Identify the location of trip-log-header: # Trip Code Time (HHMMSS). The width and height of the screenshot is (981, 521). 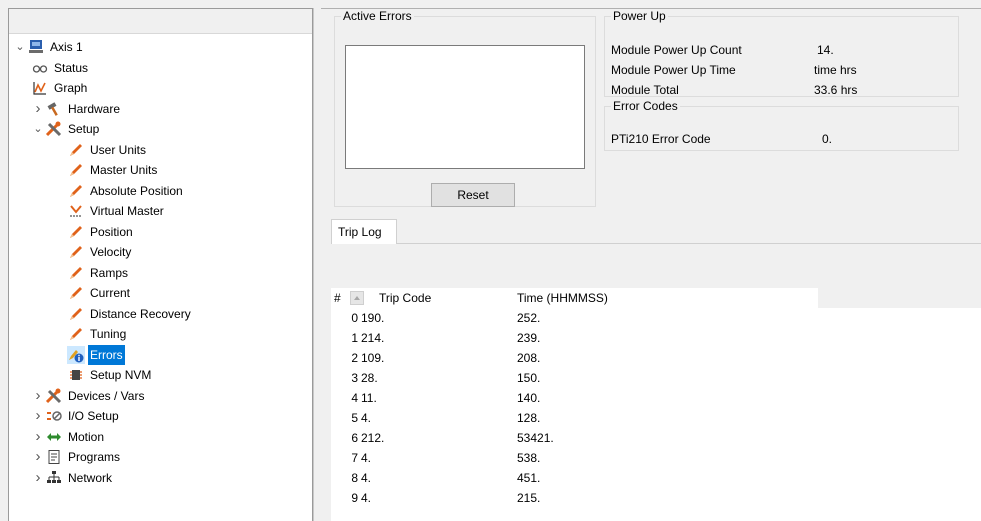
(574, 298).